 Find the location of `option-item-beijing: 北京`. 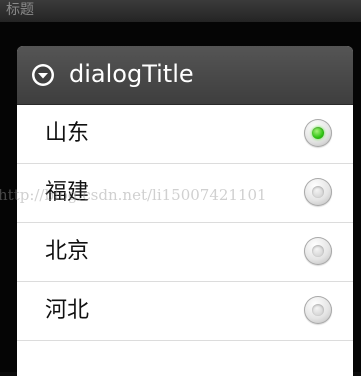

option-item-beijing: 北京 is located at coordinates (185, 252).